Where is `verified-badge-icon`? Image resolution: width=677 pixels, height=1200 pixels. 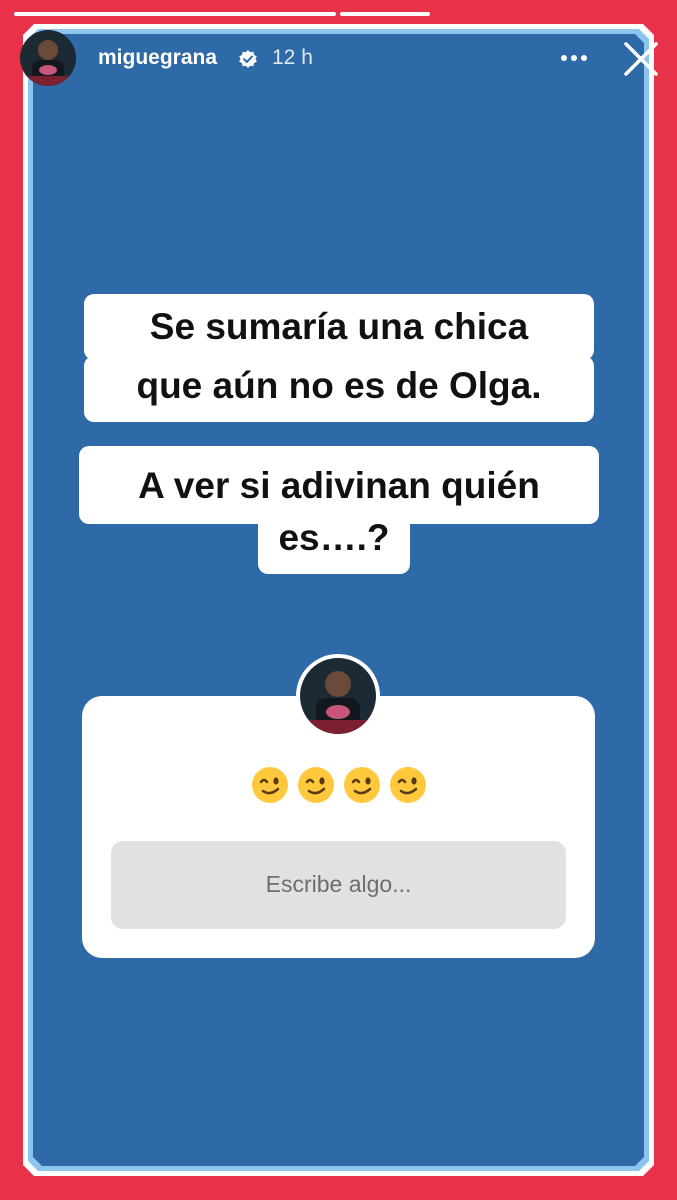 verified-badge-icon is located at coordinates (248, 59).